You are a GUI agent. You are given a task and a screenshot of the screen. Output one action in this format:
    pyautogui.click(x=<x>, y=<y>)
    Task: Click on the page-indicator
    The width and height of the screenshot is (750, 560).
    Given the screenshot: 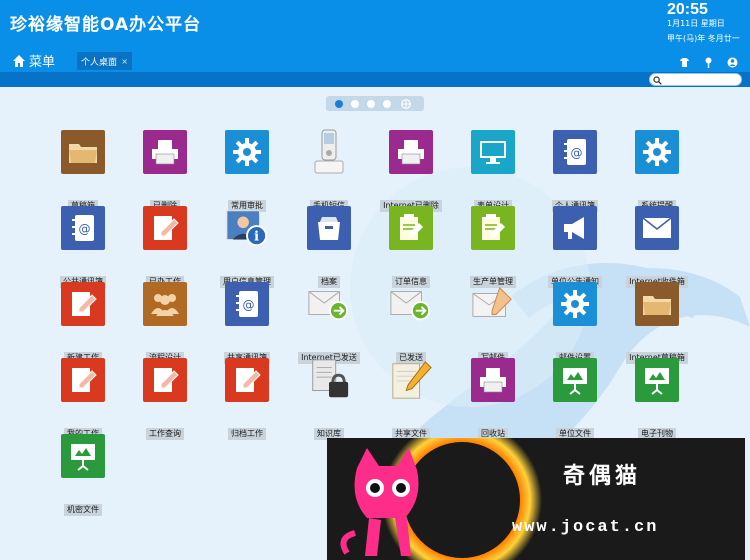 What is the action you would take?
    pyautogui.click(x=375, y=103)
    